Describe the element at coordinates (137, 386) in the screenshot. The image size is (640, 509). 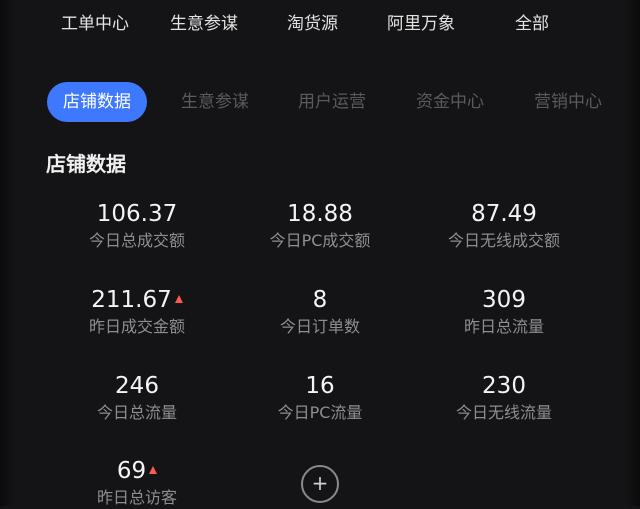
I see `metric-value: 246` at that location.